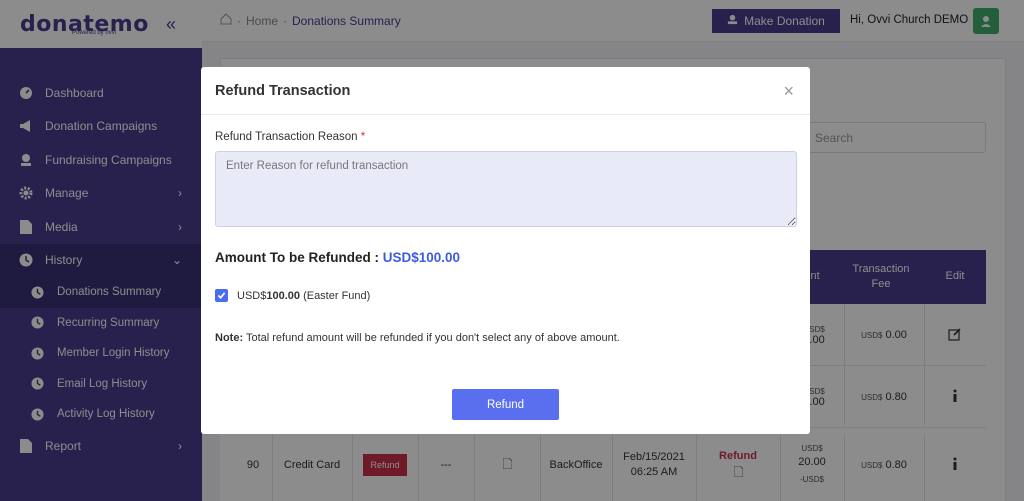 Image resolution: width=1024 pixels, height=501 pixels. I want to click on fund-currency: USD$, so click(252, 295).